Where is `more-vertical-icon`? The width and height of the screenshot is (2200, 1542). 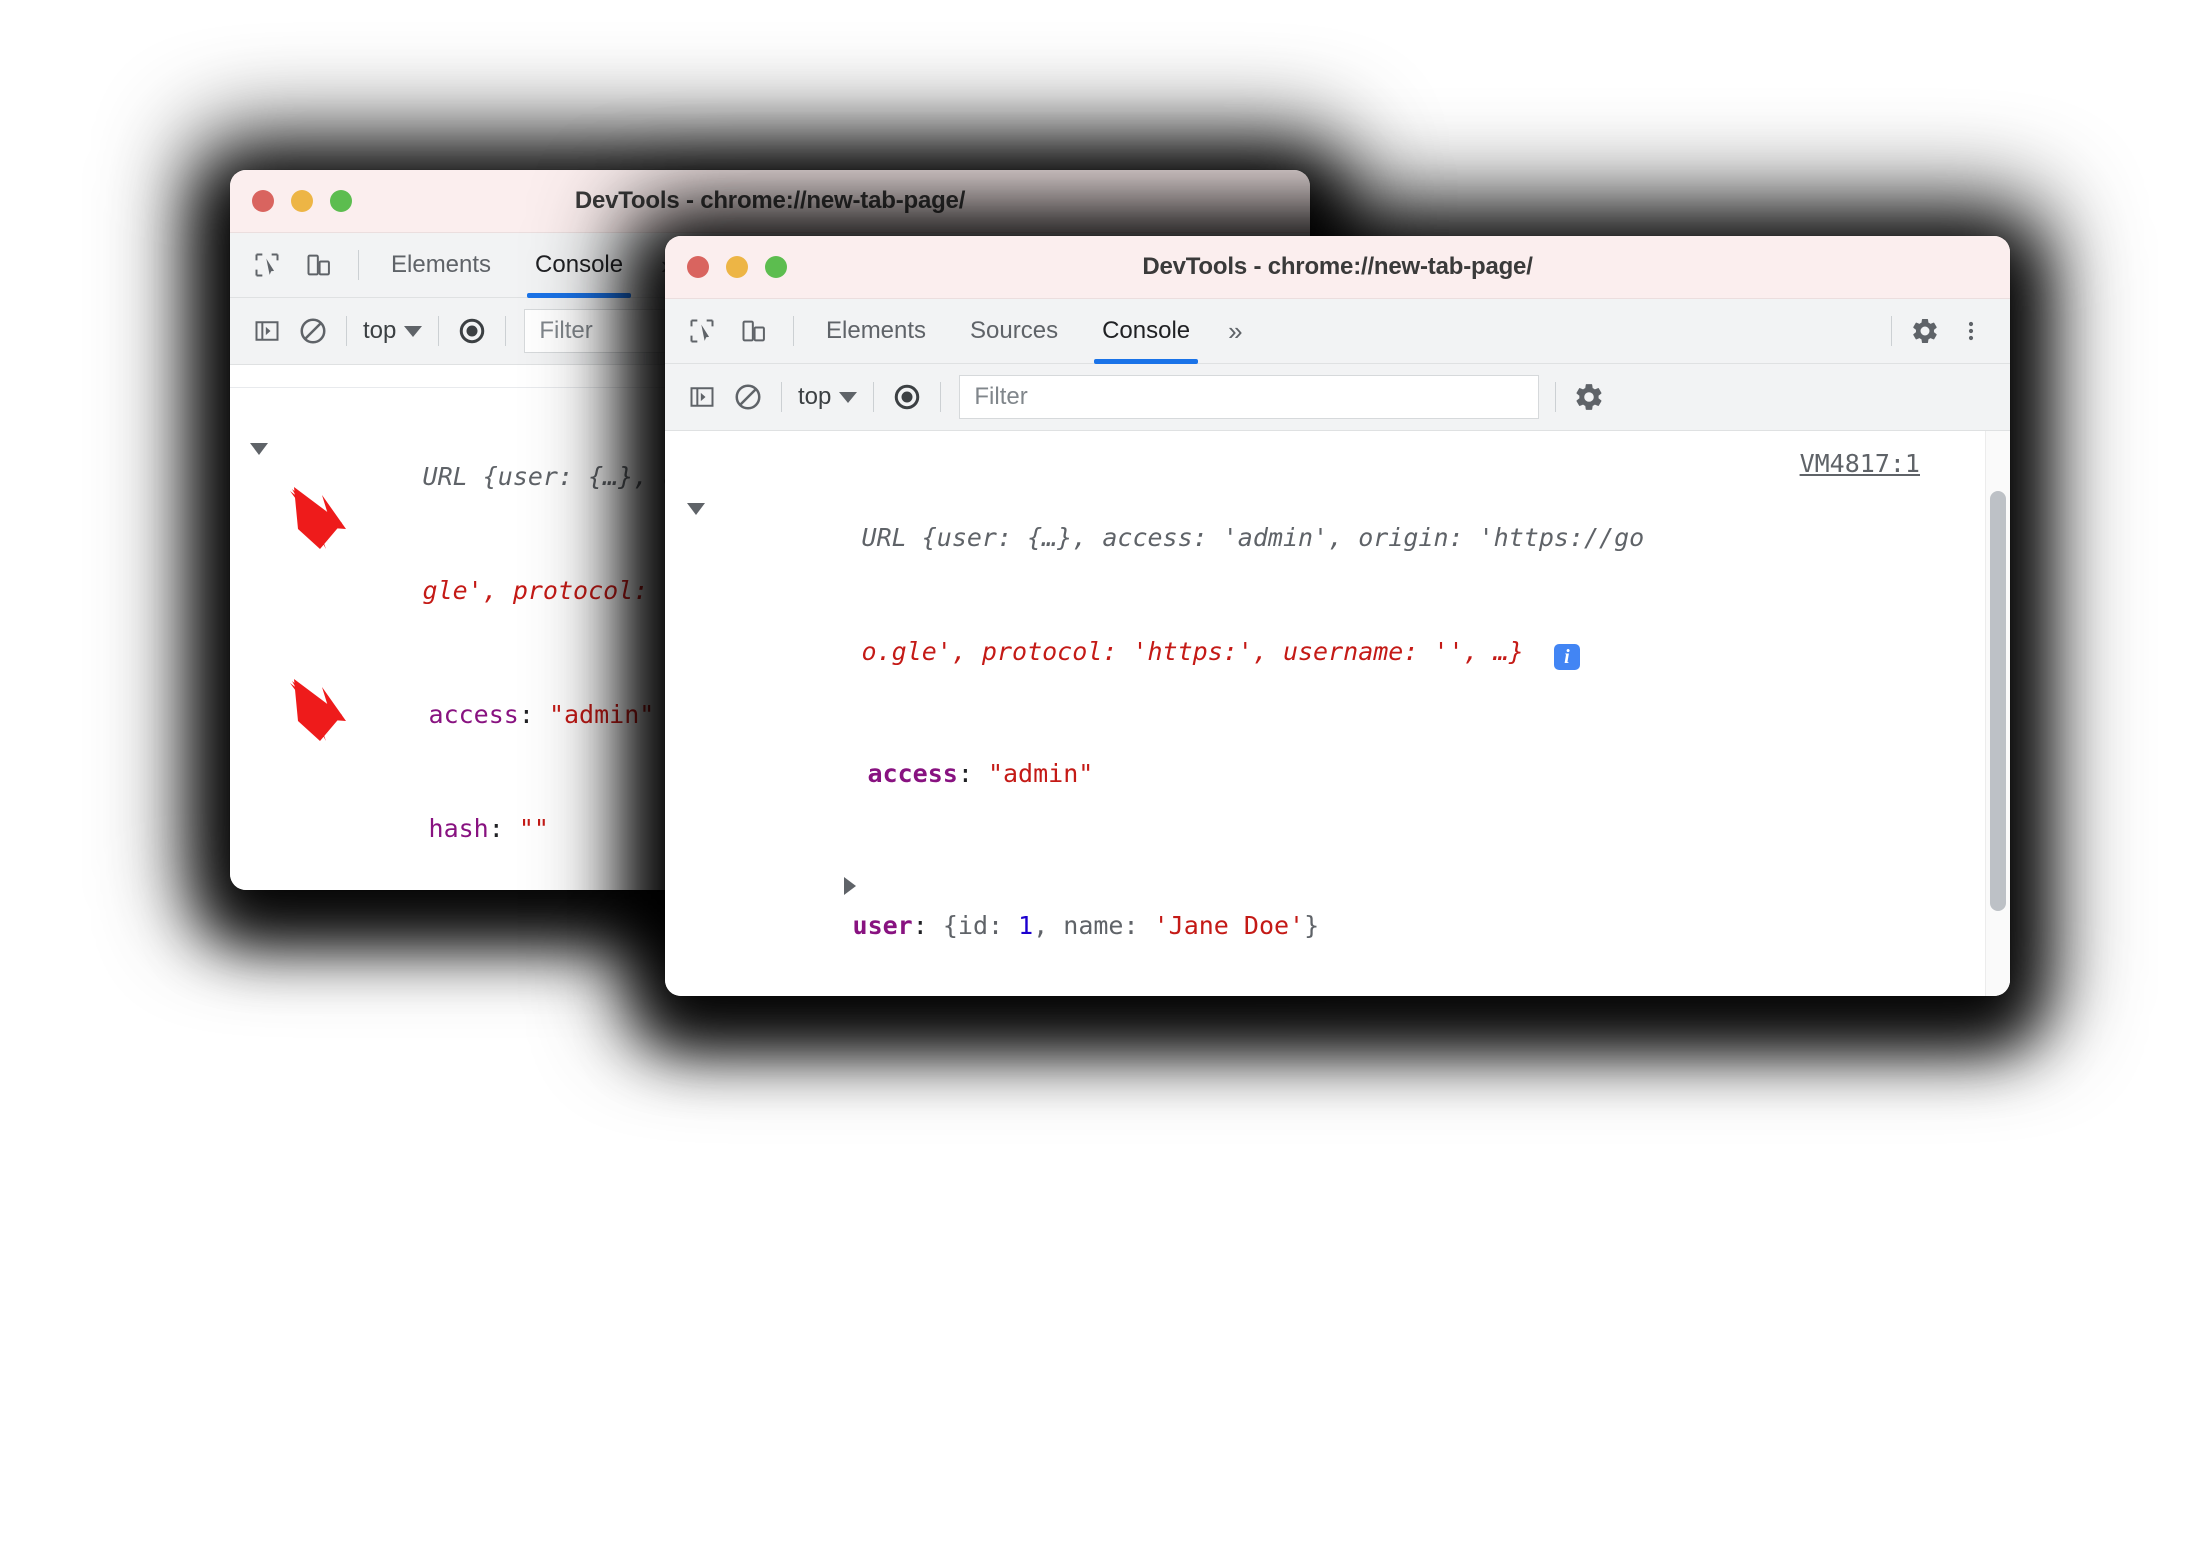
more-vertical-icon is located at coordinates (1971, 331).